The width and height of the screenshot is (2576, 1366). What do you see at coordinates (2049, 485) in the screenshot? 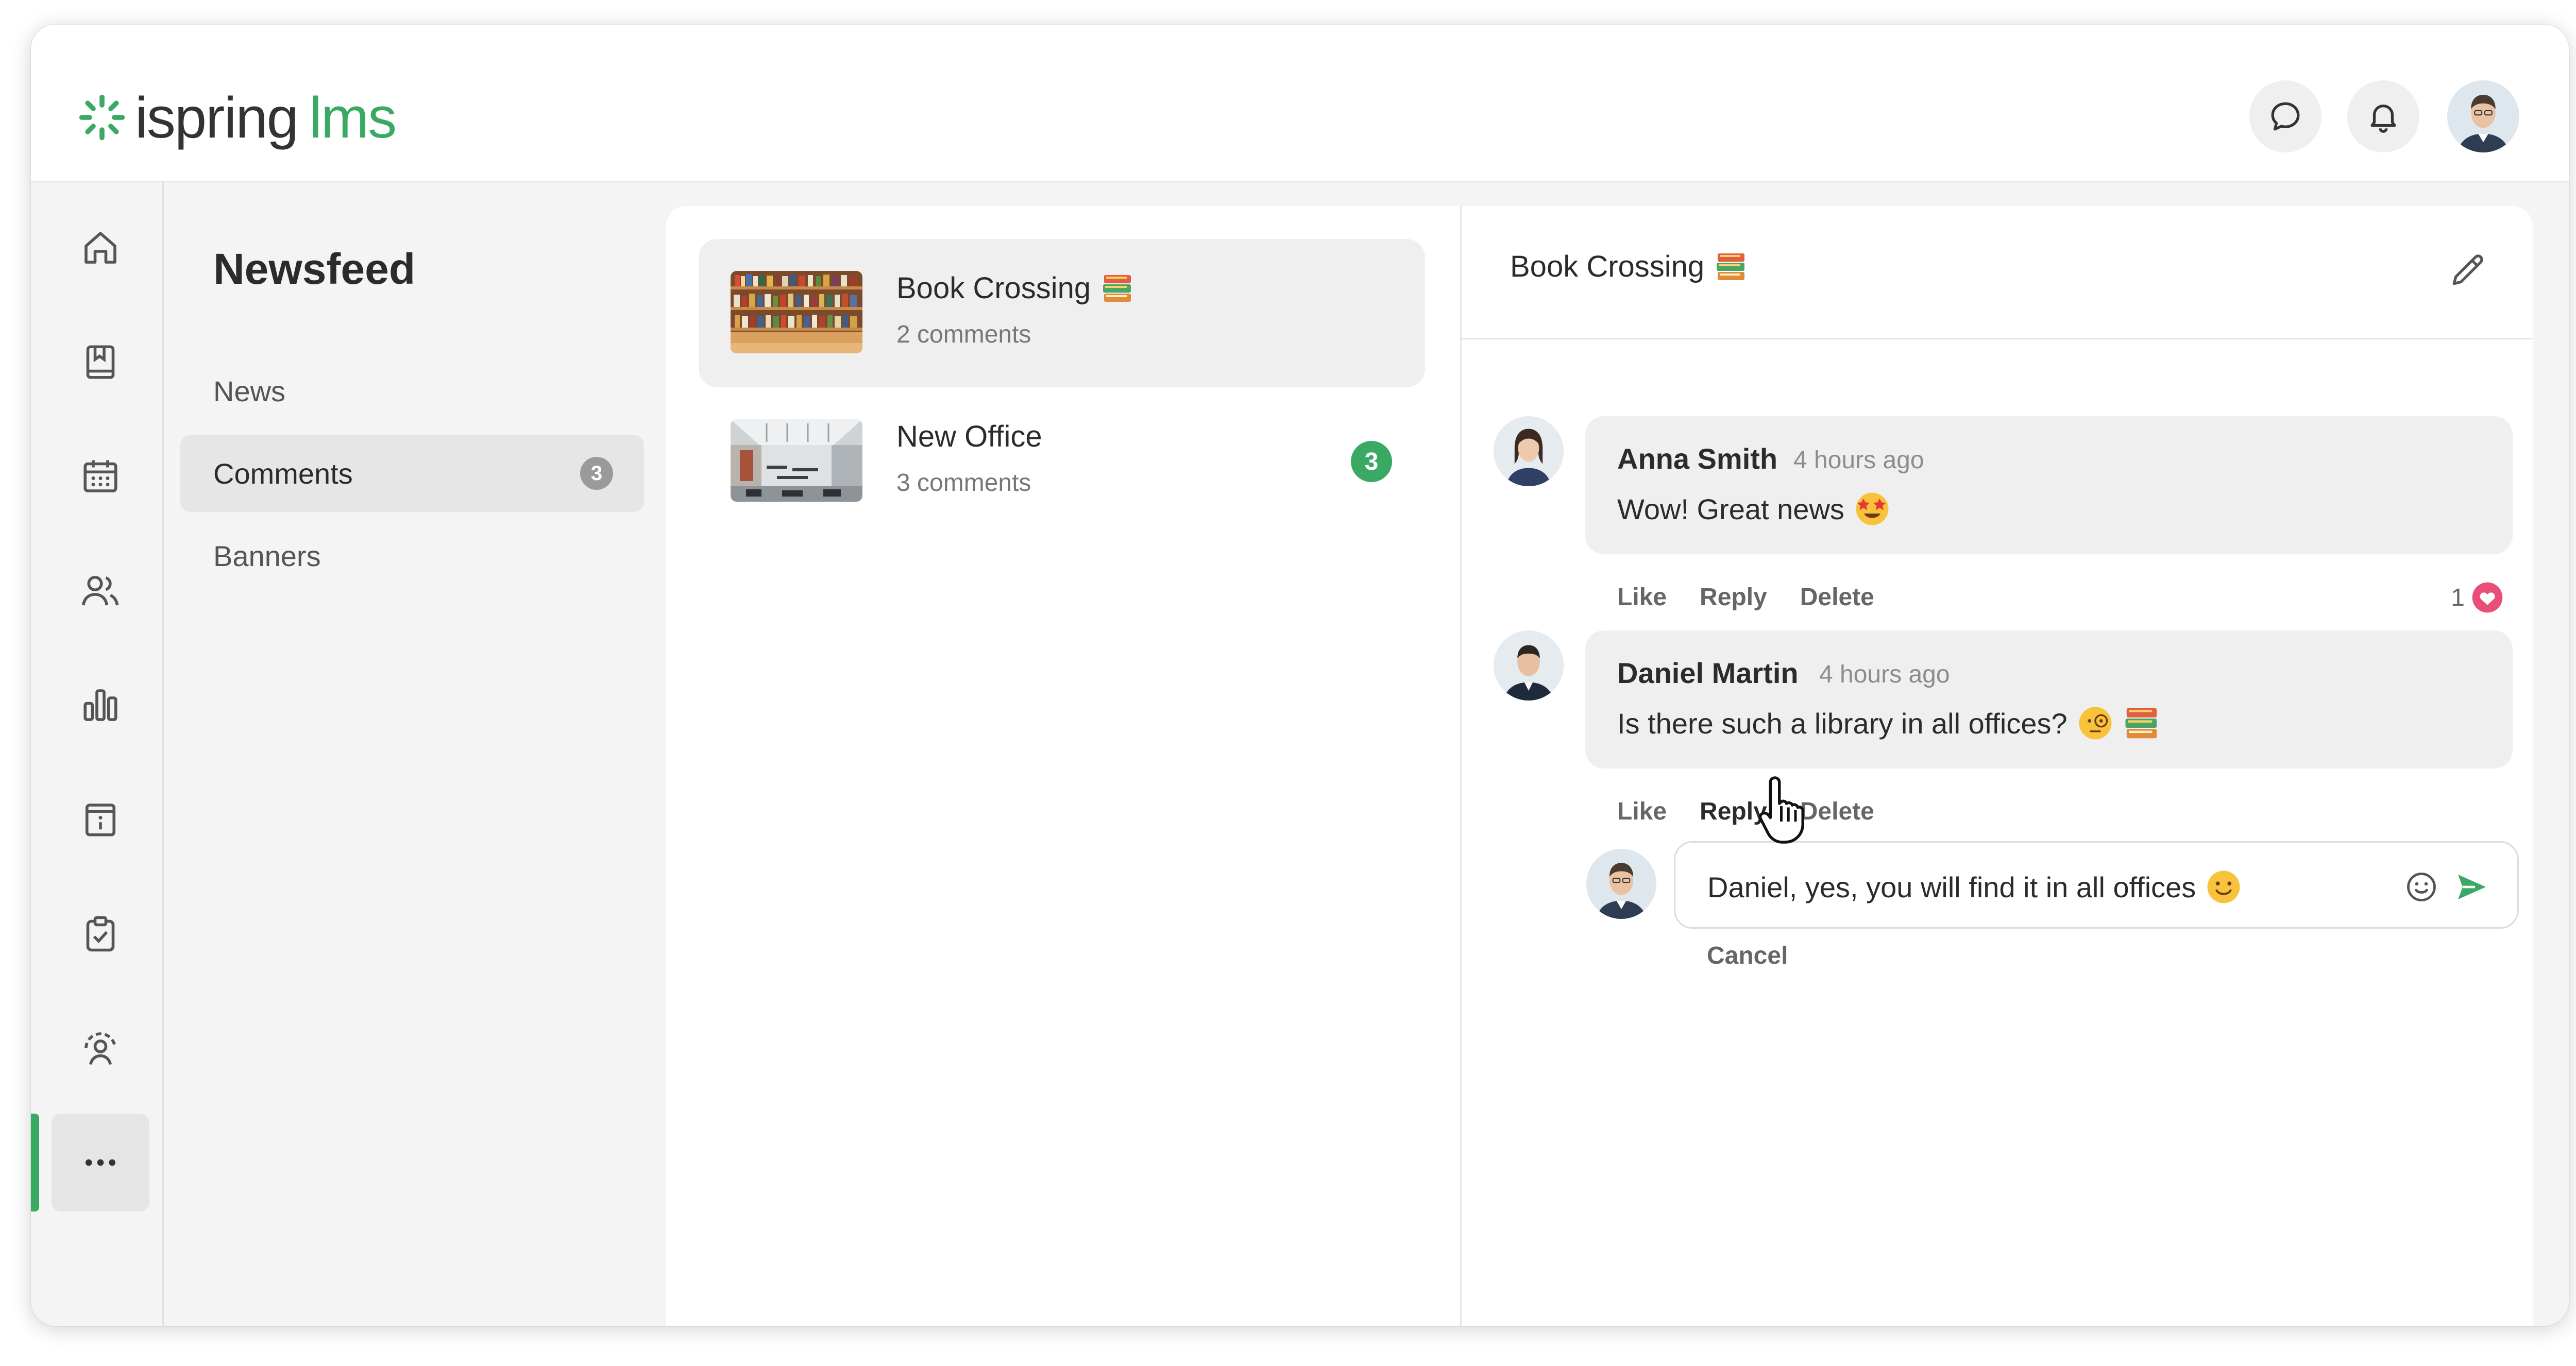
I see `comment-bubble: Anna Smith 4 hours ago Wow! Great news` at bounding box center [2049, 485].